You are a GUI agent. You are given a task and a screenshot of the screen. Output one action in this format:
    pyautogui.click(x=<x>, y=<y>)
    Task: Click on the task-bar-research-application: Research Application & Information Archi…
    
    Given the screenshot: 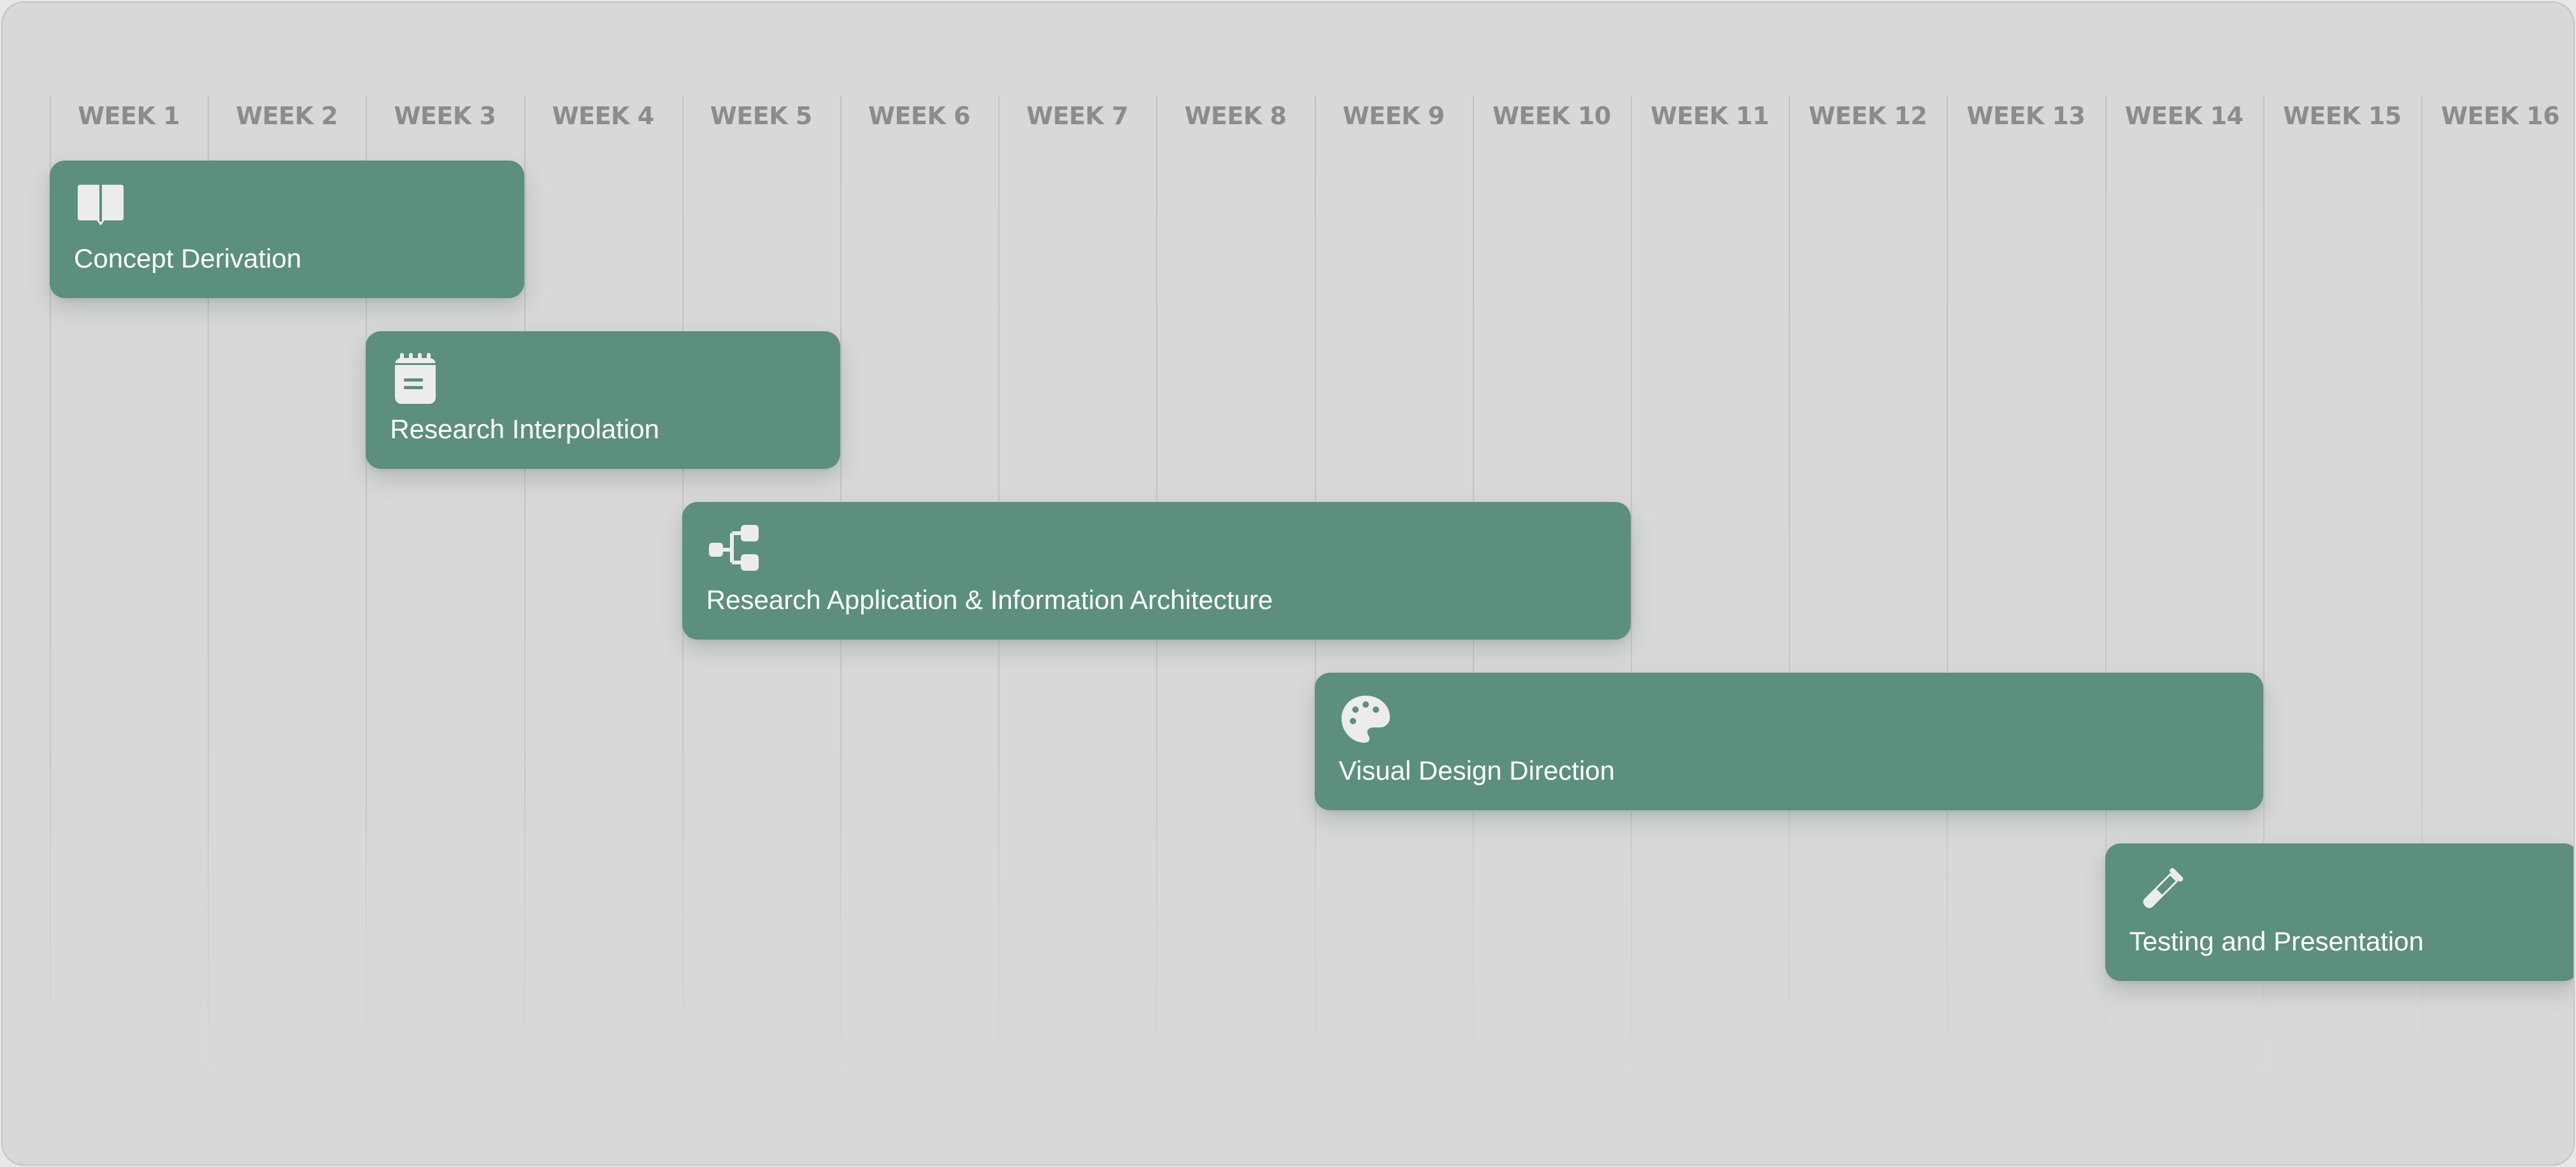 What is the action you would take?
    pyautogui.click(x=1156, y=571)
    